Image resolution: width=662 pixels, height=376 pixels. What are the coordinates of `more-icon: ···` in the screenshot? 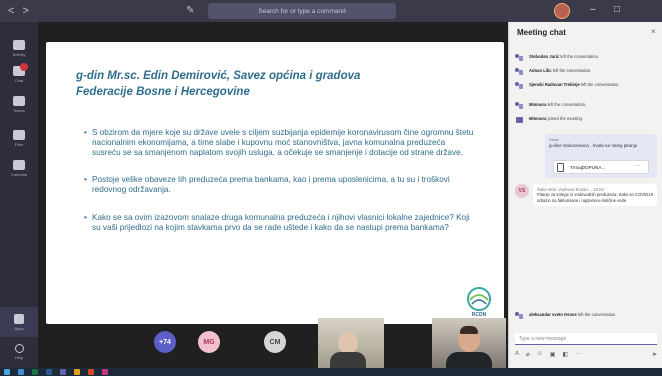 It's located at (578, 354).